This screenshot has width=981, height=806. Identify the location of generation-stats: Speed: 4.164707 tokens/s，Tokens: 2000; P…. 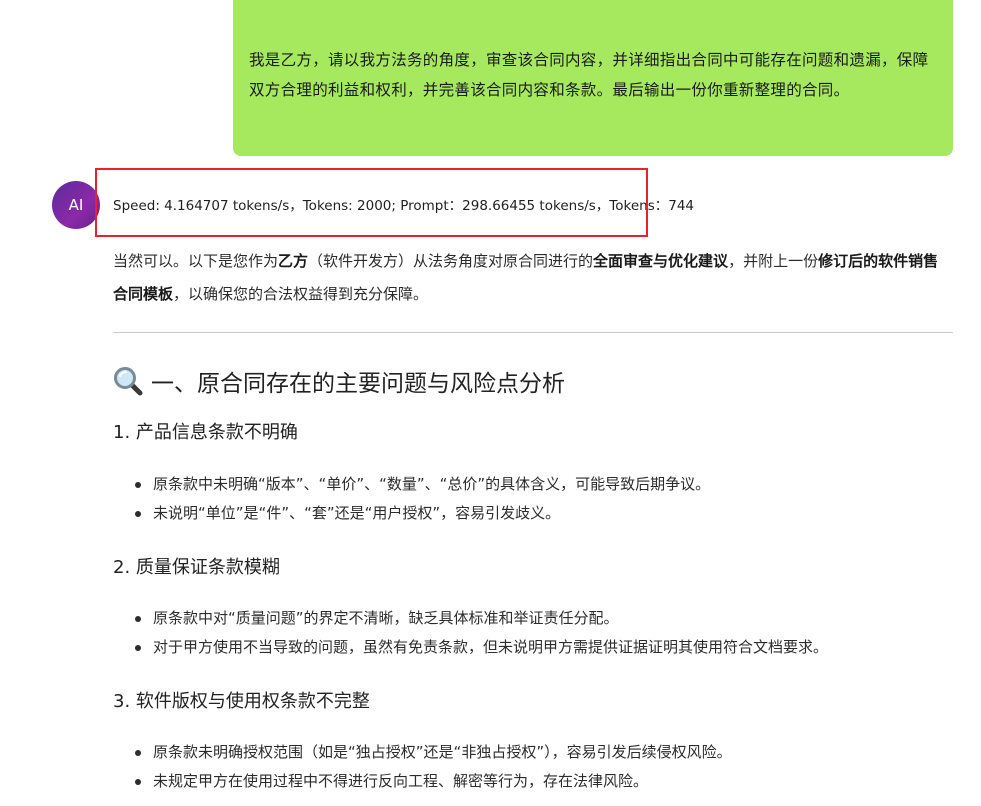
(404, 206).